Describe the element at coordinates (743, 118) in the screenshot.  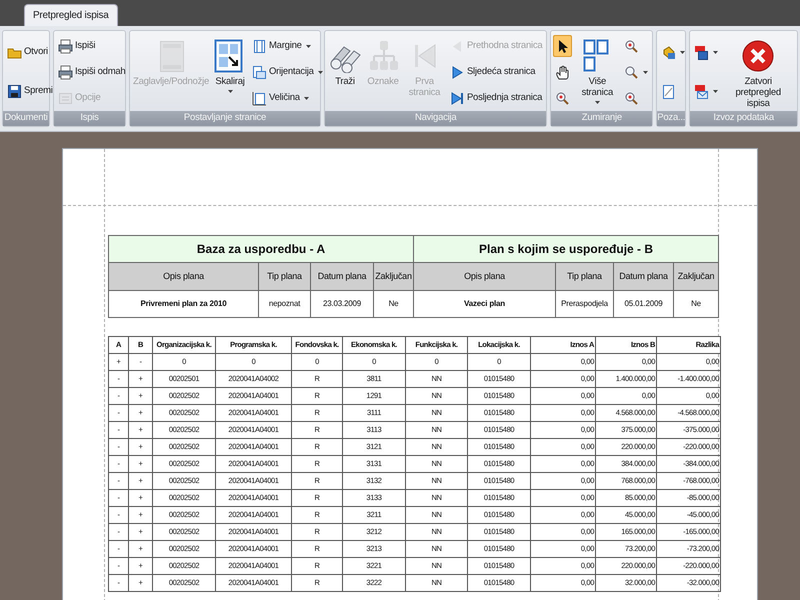
I see `group-label: Izvoz podataka` at that location.